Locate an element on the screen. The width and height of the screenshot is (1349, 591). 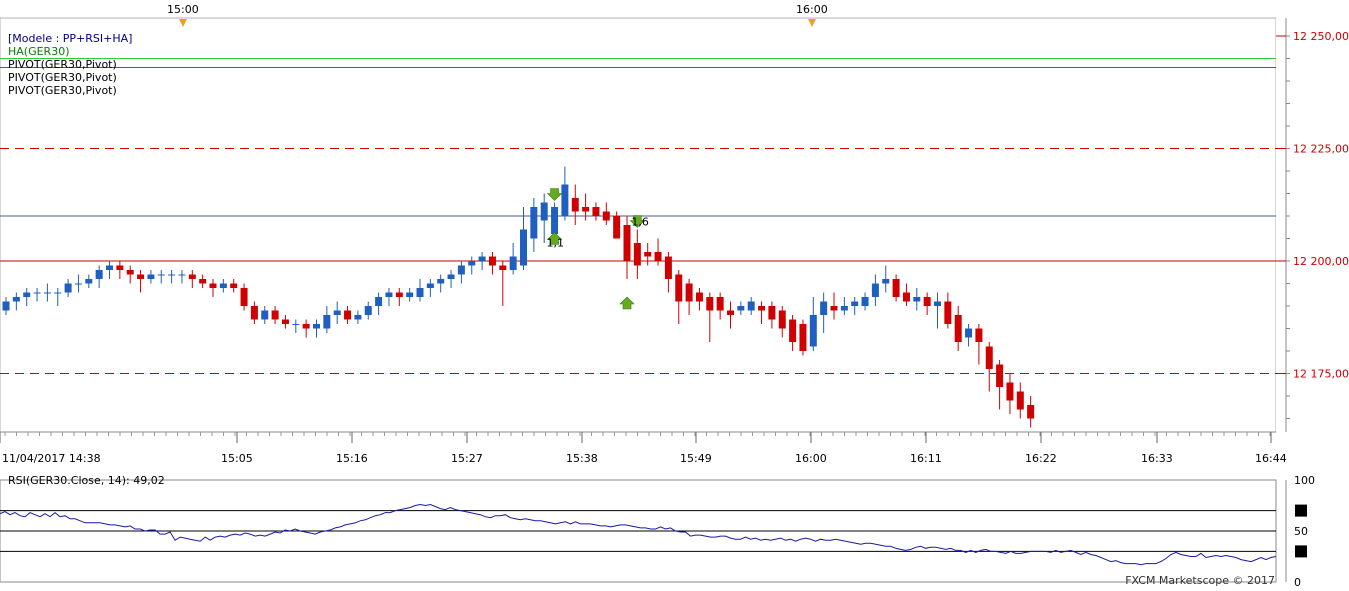
x-tick-label-6: 16:00 is located at coordinates (811, 458).